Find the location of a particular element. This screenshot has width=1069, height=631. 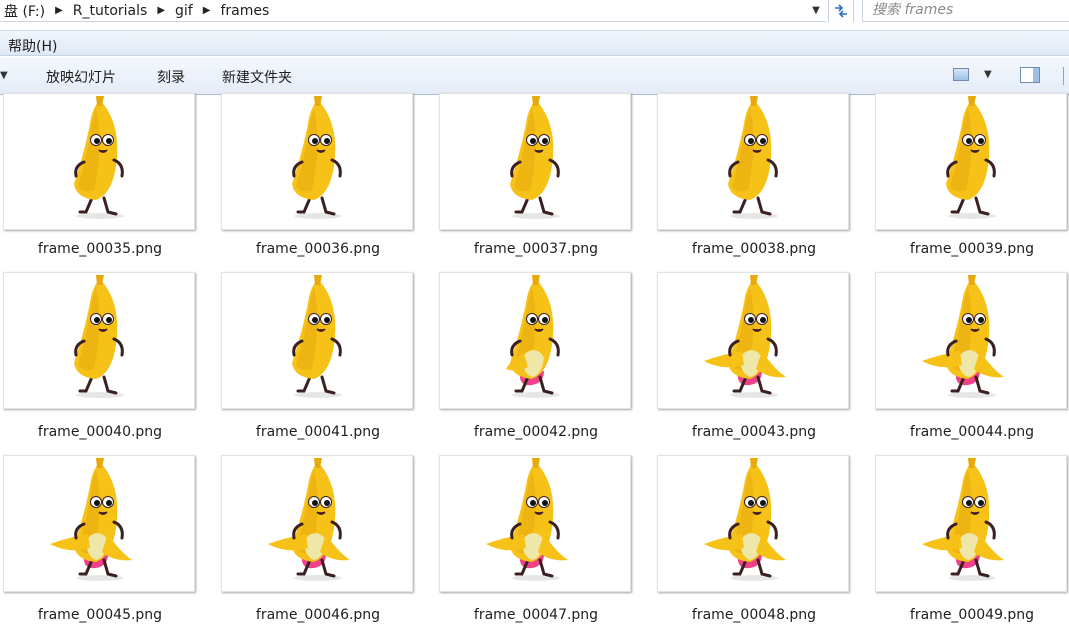

file-name-label: frame_00045.png is located at coordinates (100, 615).